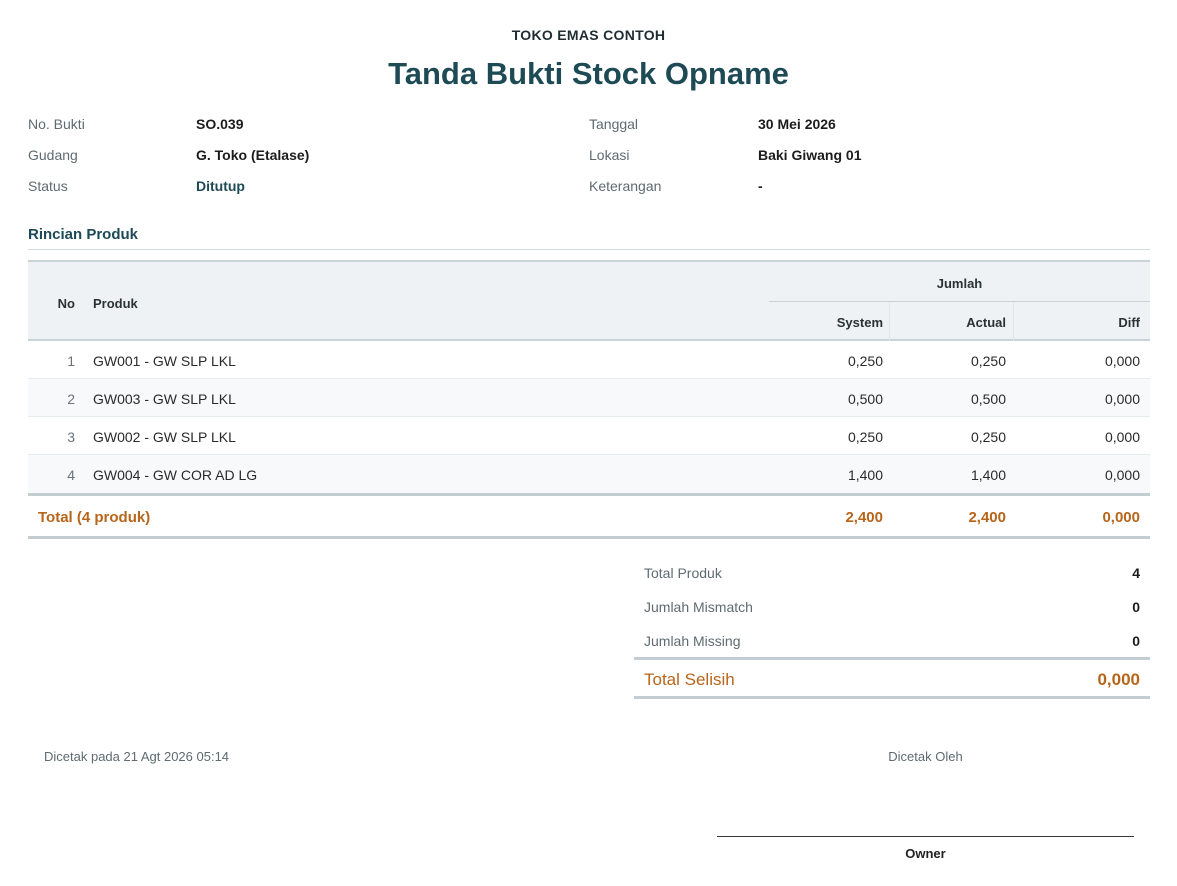  Describe the element at coordinates (1121, 517) in the screenshot. I see `total-diff: 0,000` at that location.